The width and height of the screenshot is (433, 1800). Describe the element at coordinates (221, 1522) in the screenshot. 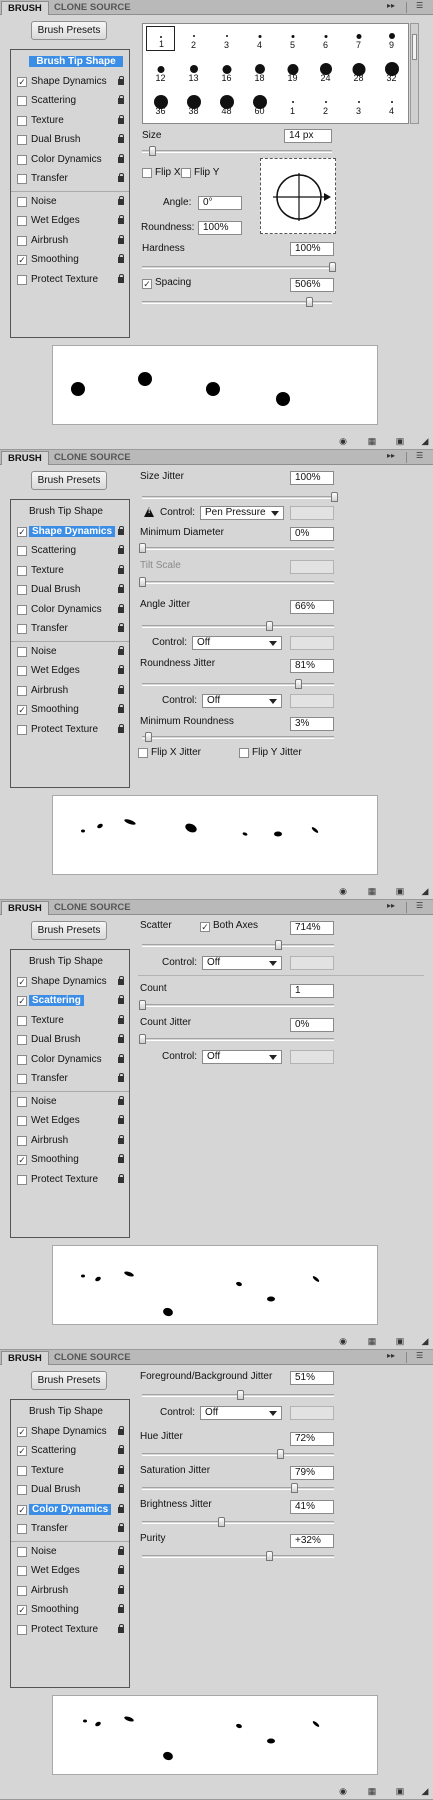

I see `brightness-jitter-slider-thumb` at that location.